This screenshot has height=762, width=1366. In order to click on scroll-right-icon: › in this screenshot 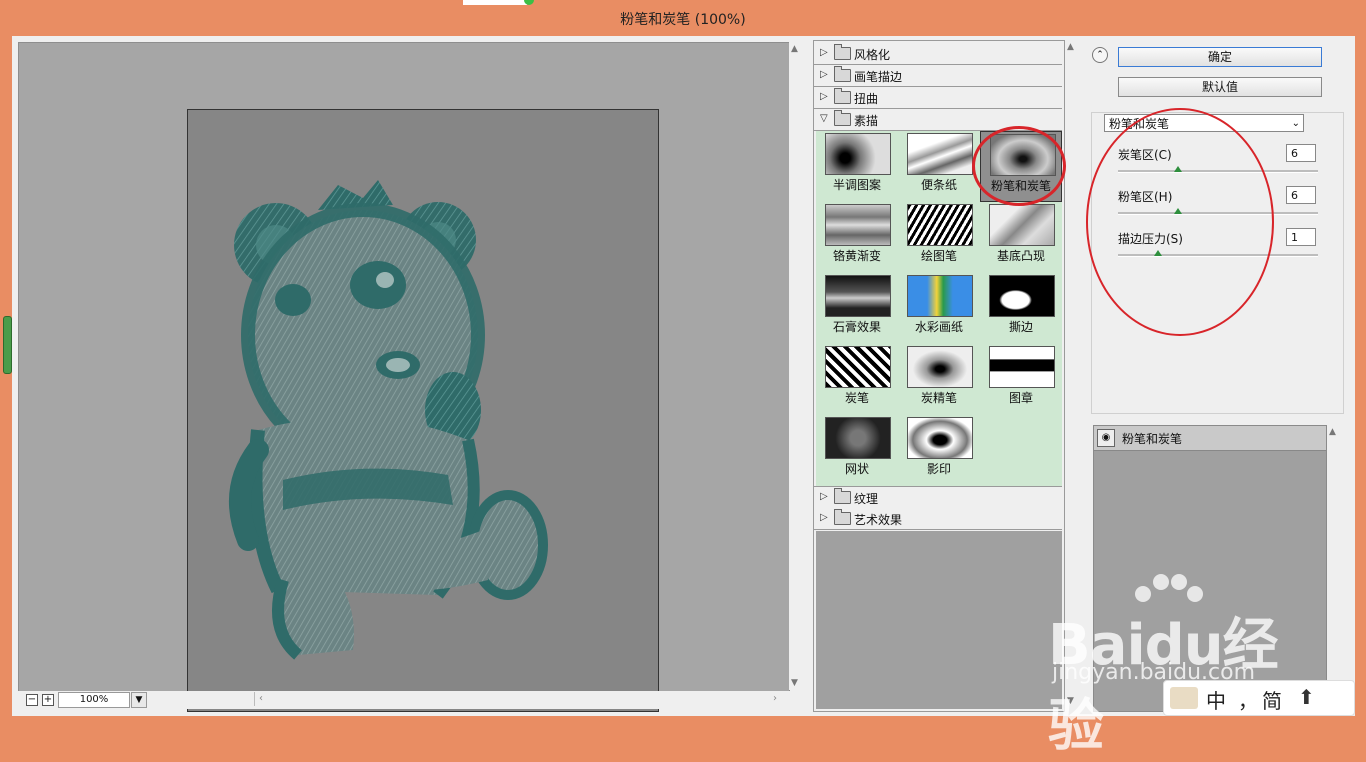, I will do `click(775, 698)`.